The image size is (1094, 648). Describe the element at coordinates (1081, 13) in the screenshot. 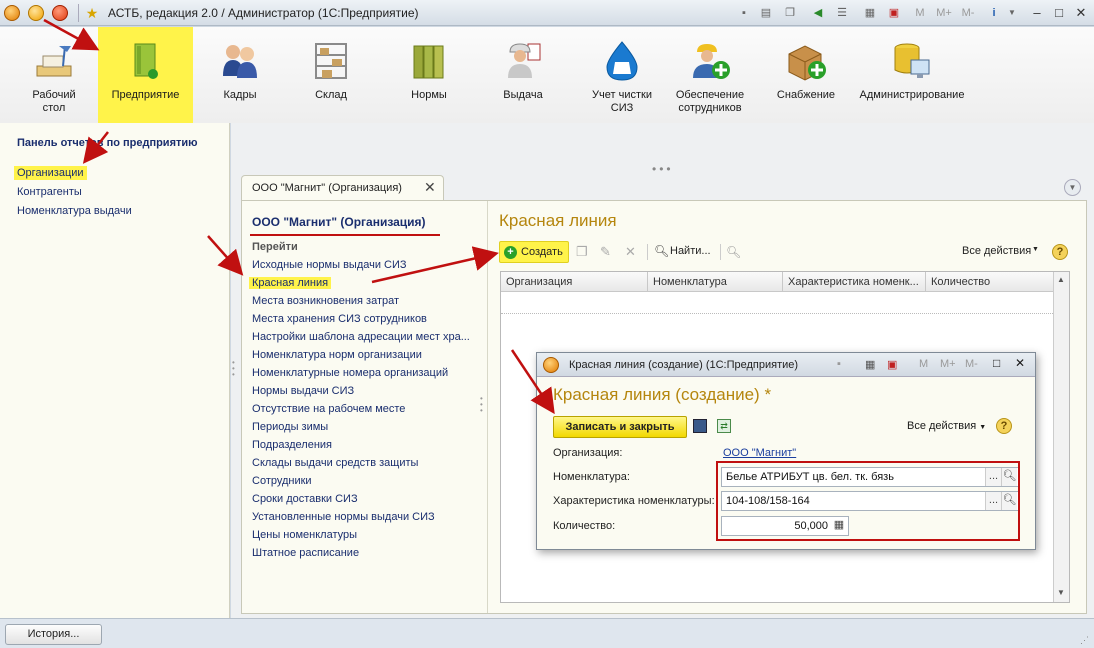

I see `close-window-button: ✕` at that location.